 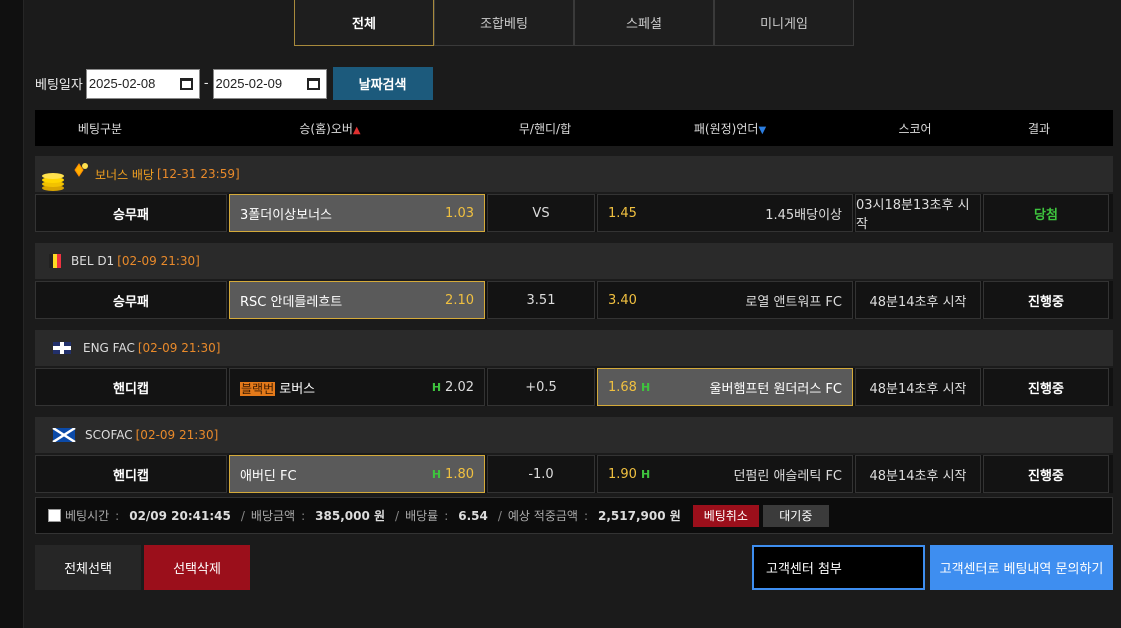 I want to click on home-pick: 애버딘 FC H 1.80, so click(x=357, y=474).